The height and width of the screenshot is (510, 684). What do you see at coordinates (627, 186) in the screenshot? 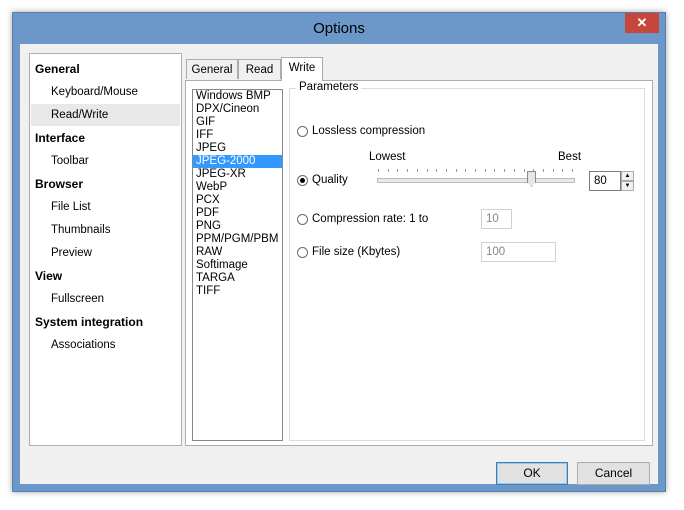
I see `spin-down-icon: ▼` at bounding box center [627, 186].